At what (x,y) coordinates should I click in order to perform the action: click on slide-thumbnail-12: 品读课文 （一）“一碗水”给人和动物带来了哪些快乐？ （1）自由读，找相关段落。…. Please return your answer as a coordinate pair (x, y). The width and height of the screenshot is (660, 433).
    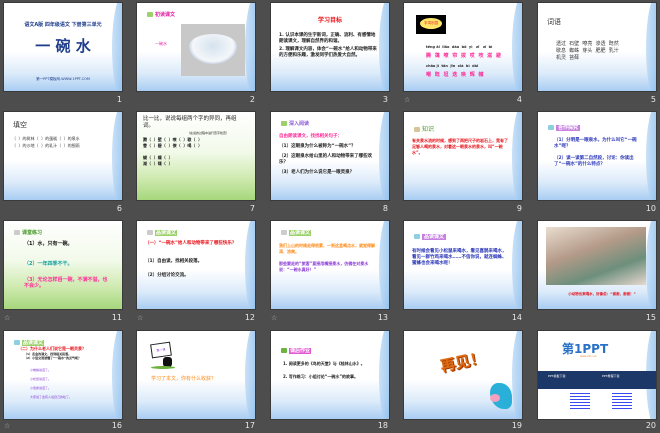
    Looking at the image, I should click on (196, 265).